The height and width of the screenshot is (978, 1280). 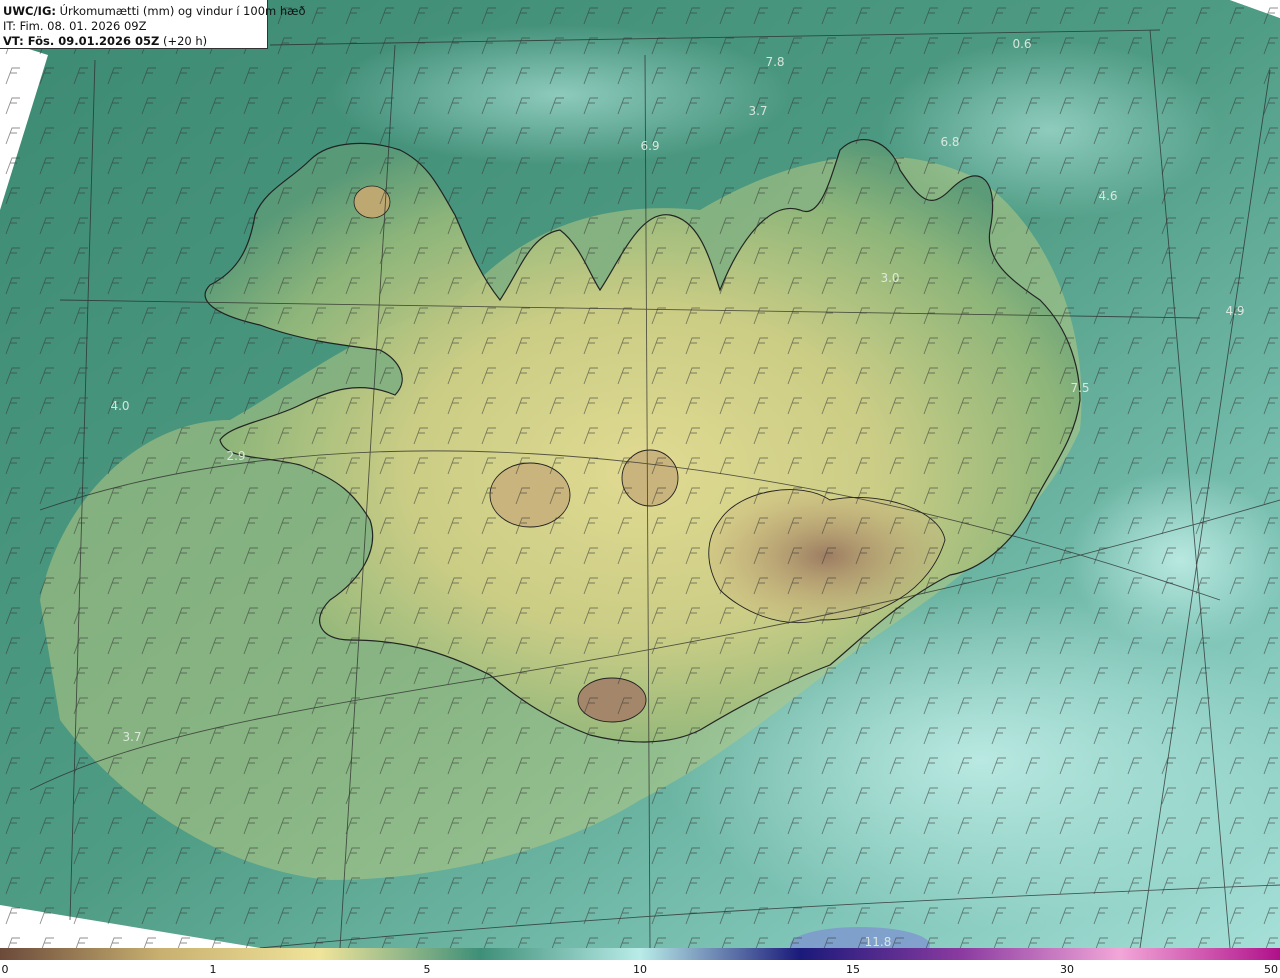 What do you see at coordinates (213, 969) in the screenshot?
I see `colorbar-tick: 1` at bounding box center [213, 969].